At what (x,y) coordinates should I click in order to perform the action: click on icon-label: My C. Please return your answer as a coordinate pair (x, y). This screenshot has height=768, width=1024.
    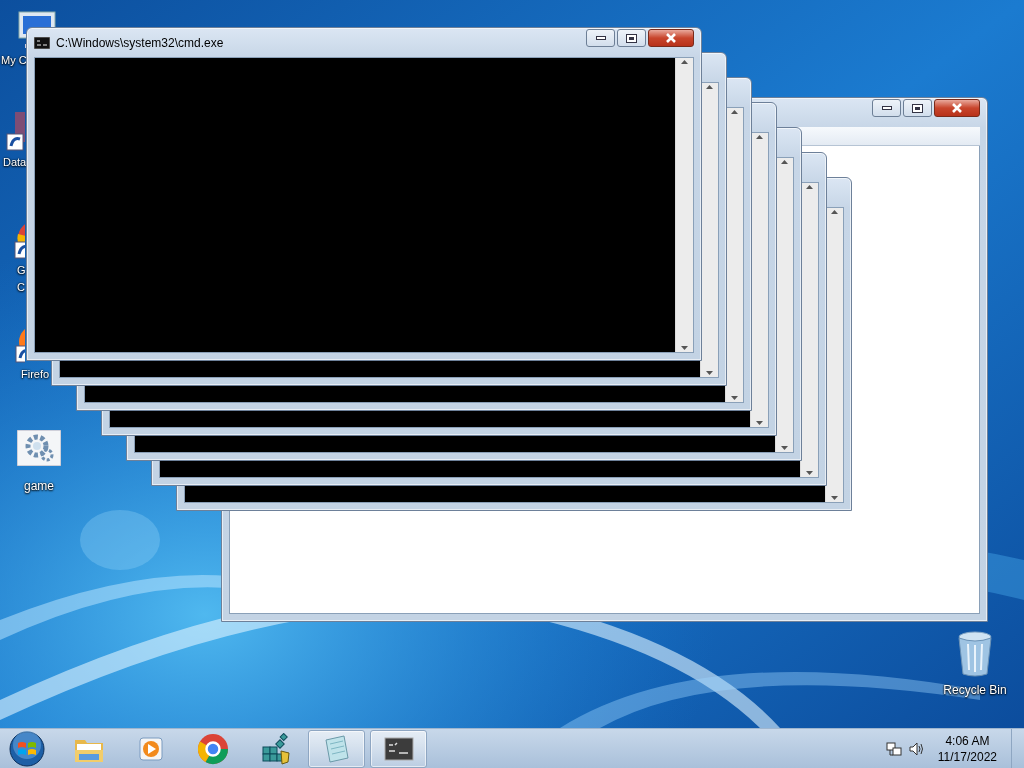
    Looking at the image, I should click on (14, 60).